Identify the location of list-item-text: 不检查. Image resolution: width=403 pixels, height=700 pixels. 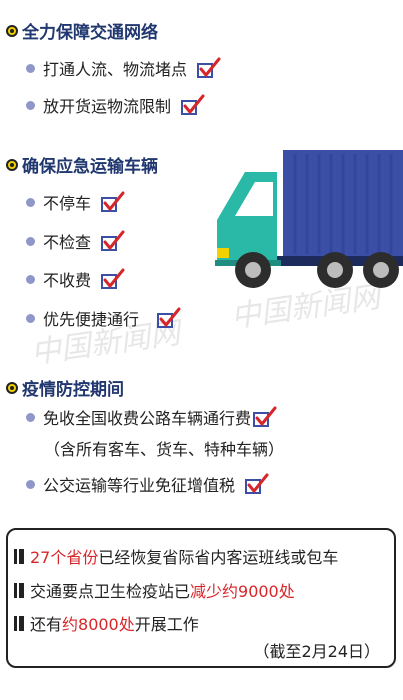
(67, 242).